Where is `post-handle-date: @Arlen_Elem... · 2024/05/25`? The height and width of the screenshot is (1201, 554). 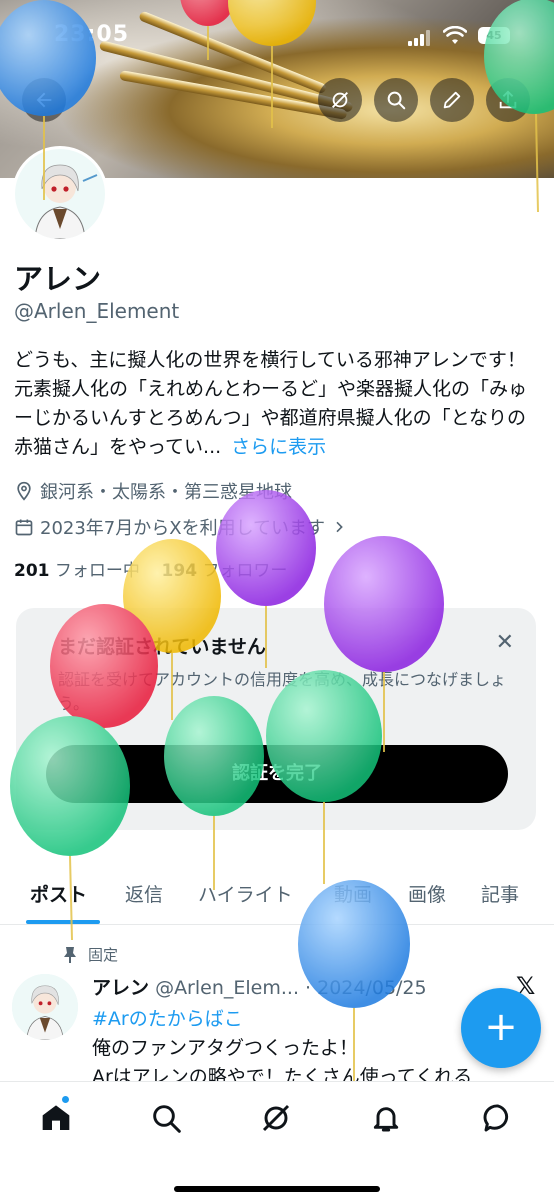 post-handle-date: @Arlen_Elem... · 2024/05/25 is located at coordinates (291, 988).